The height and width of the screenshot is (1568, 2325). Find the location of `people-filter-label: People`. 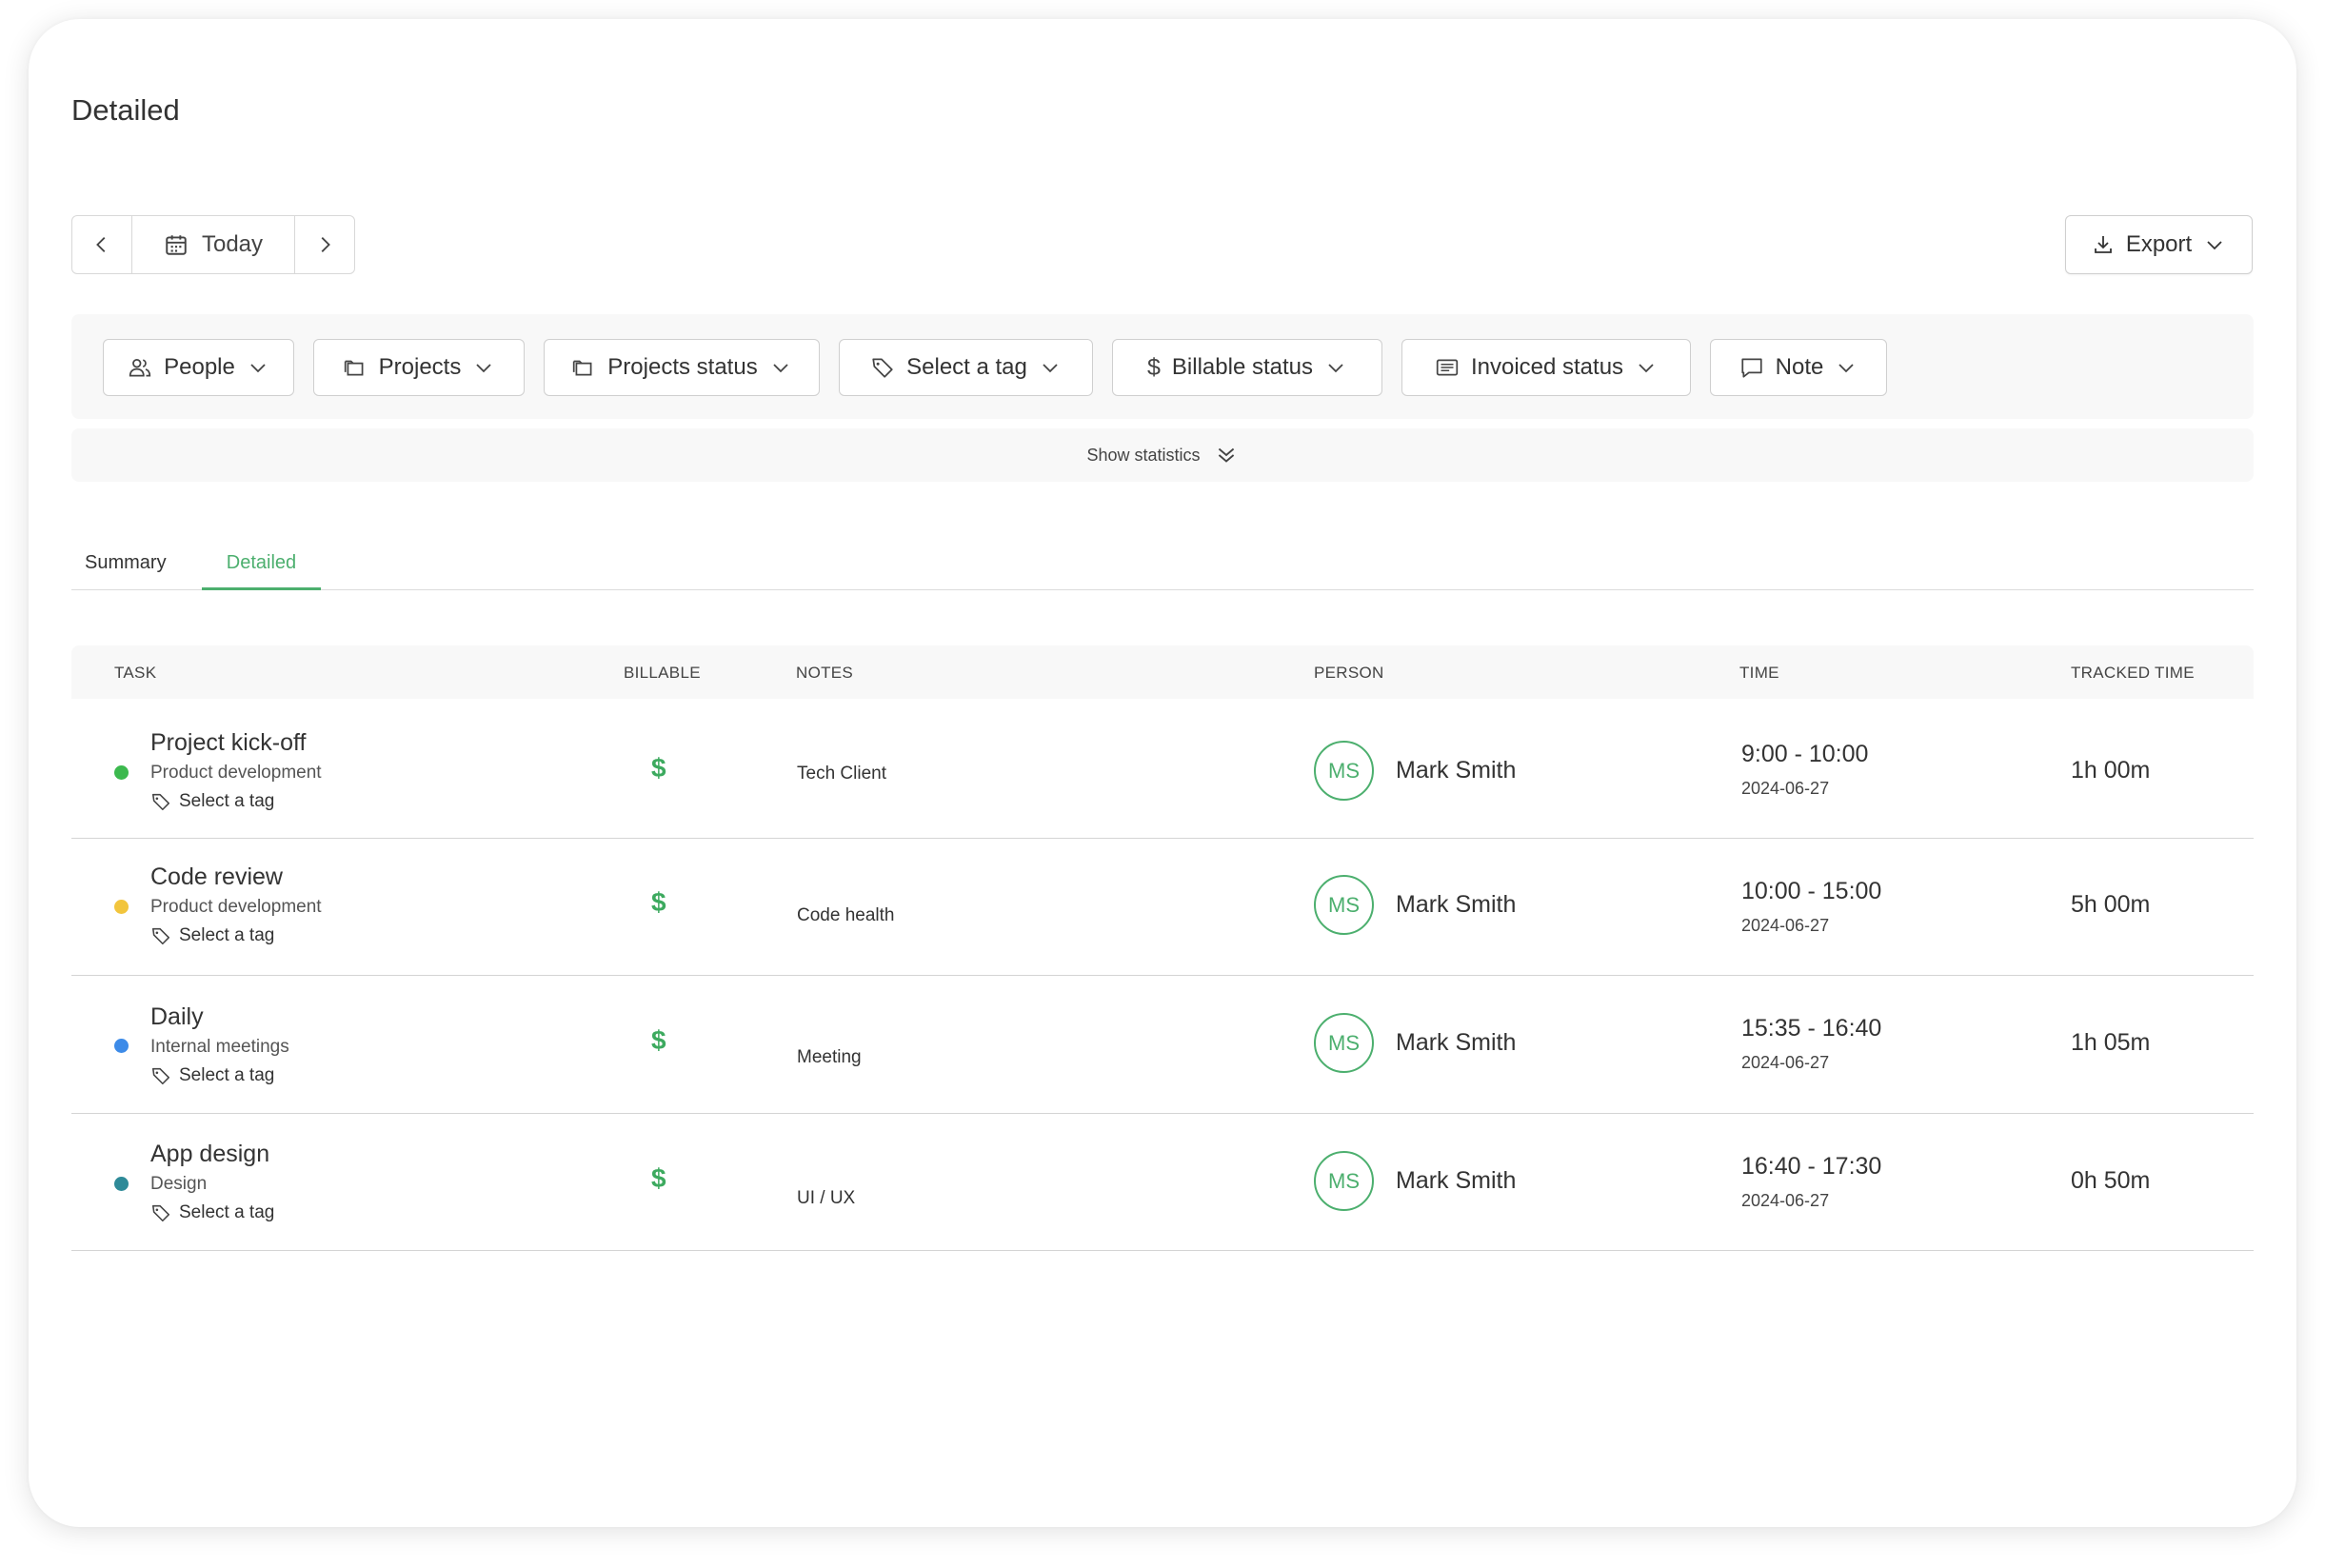

people-filter-label: People is located at coordinates (199, 367).